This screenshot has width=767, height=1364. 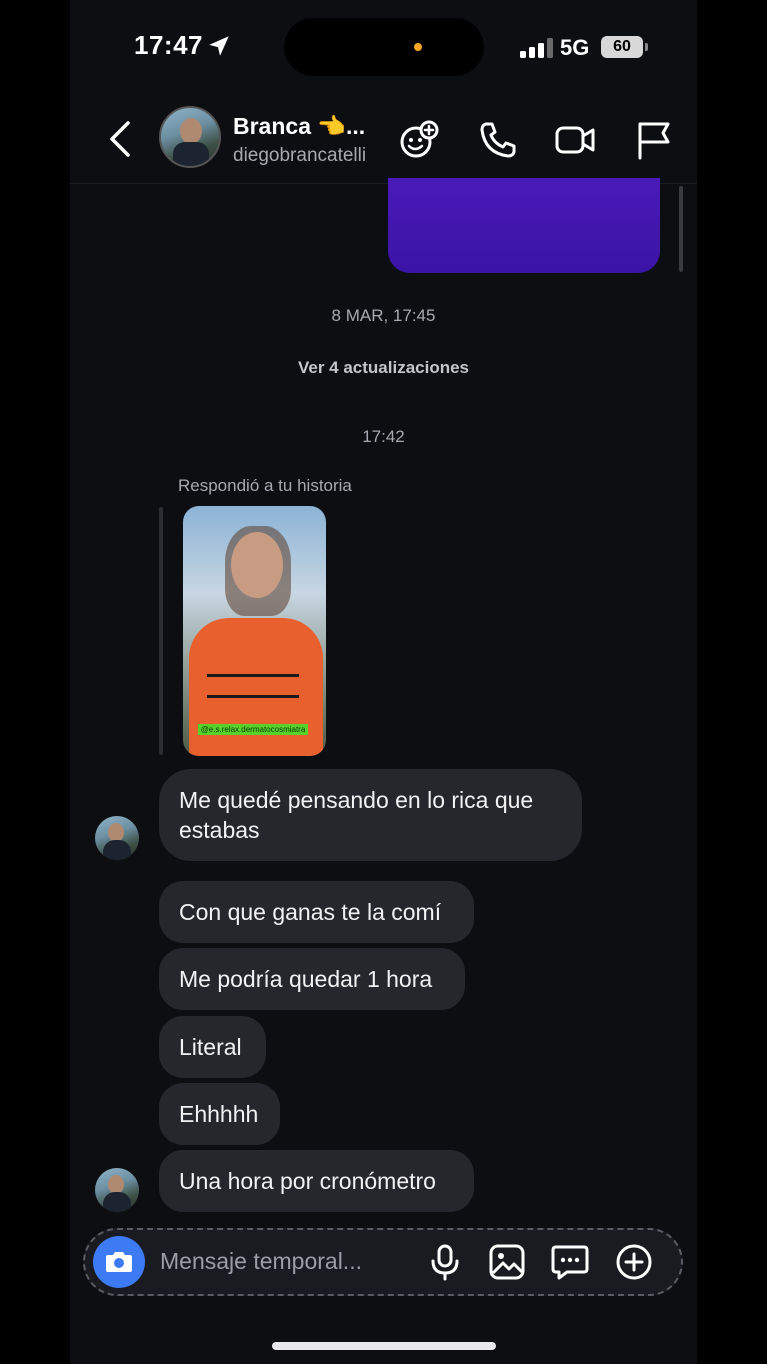 I want to click on back-icon, so click(x=121, y=139).